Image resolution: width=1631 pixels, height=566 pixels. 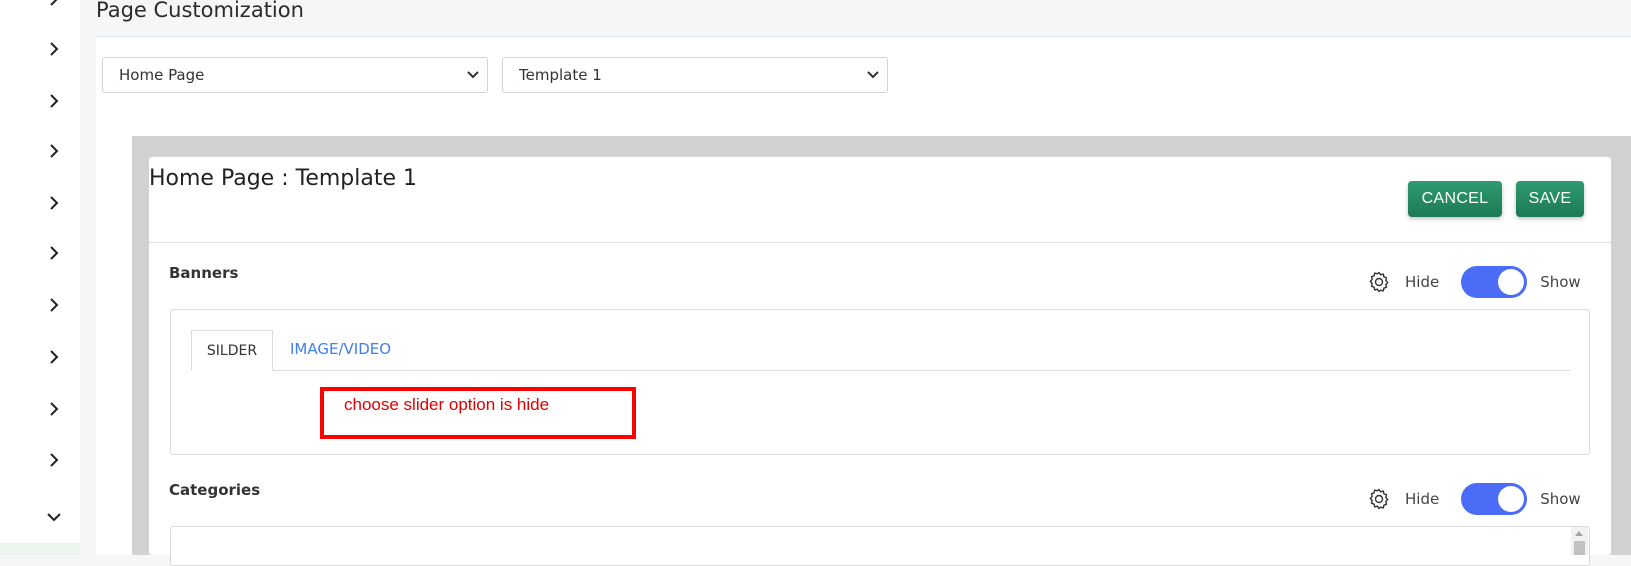 What do you see at coordinates (295, 75) in the screenshot?
I see `page-select: Home Page` at bounding box center [295, 75].